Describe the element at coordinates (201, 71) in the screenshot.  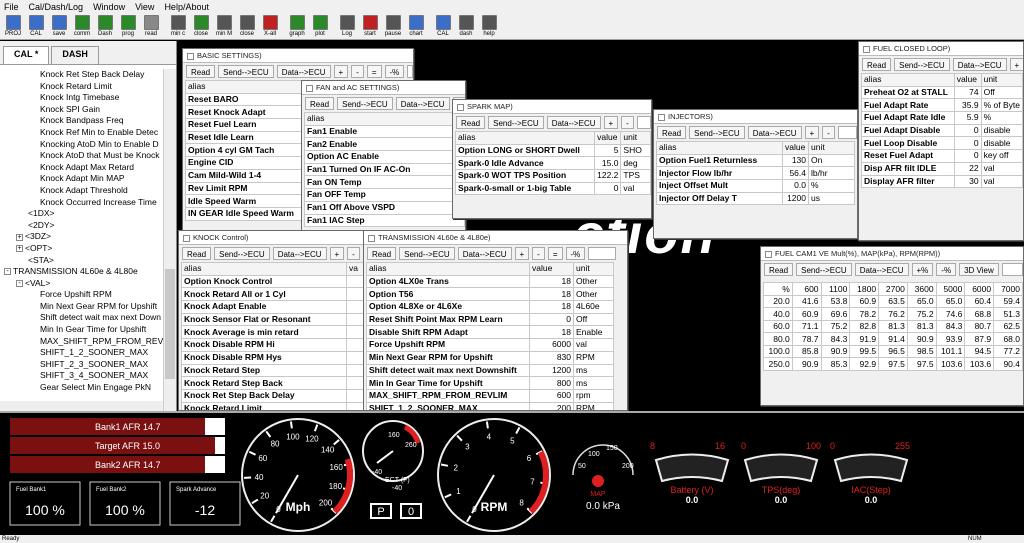
I see `window-button: Read` at that location.